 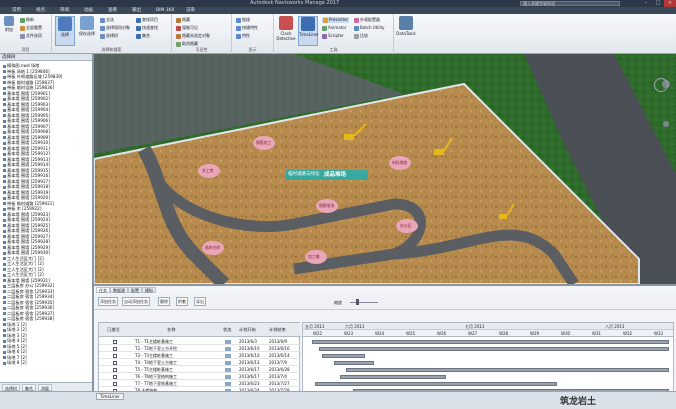 I want to click on zoom-slider-thumb, so click(x=357, y=302).